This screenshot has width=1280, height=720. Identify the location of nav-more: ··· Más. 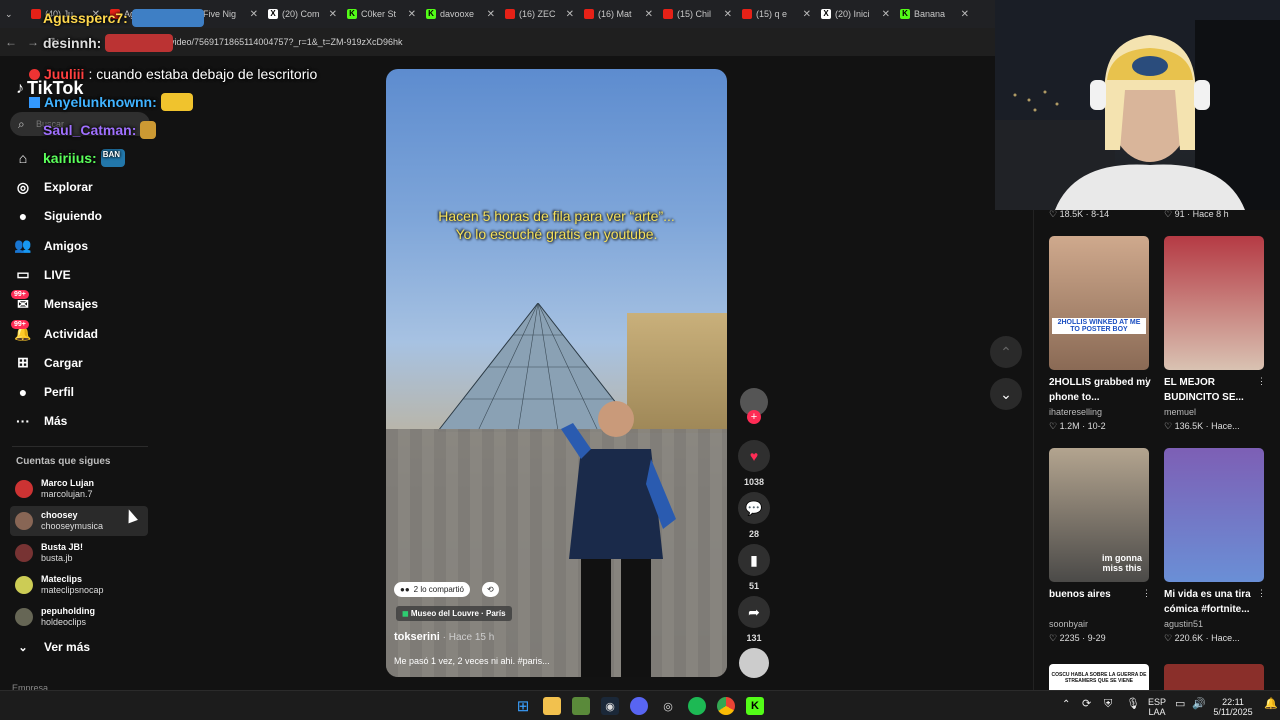
(40, 421).